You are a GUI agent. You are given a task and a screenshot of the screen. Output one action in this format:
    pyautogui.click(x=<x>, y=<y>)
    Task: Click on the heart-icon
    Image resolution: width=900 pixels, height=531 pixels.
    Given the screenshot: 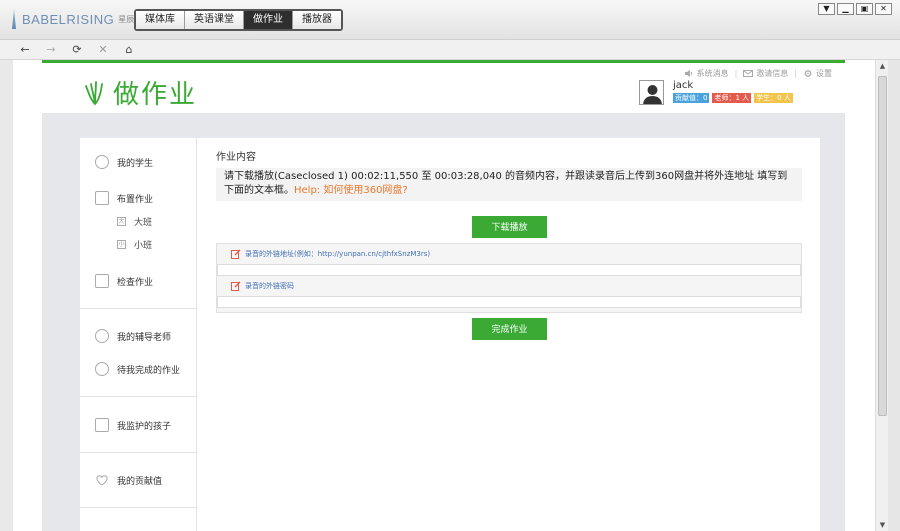 What is the action you would take?
    pyautogui.click(x=102, y=480)
    